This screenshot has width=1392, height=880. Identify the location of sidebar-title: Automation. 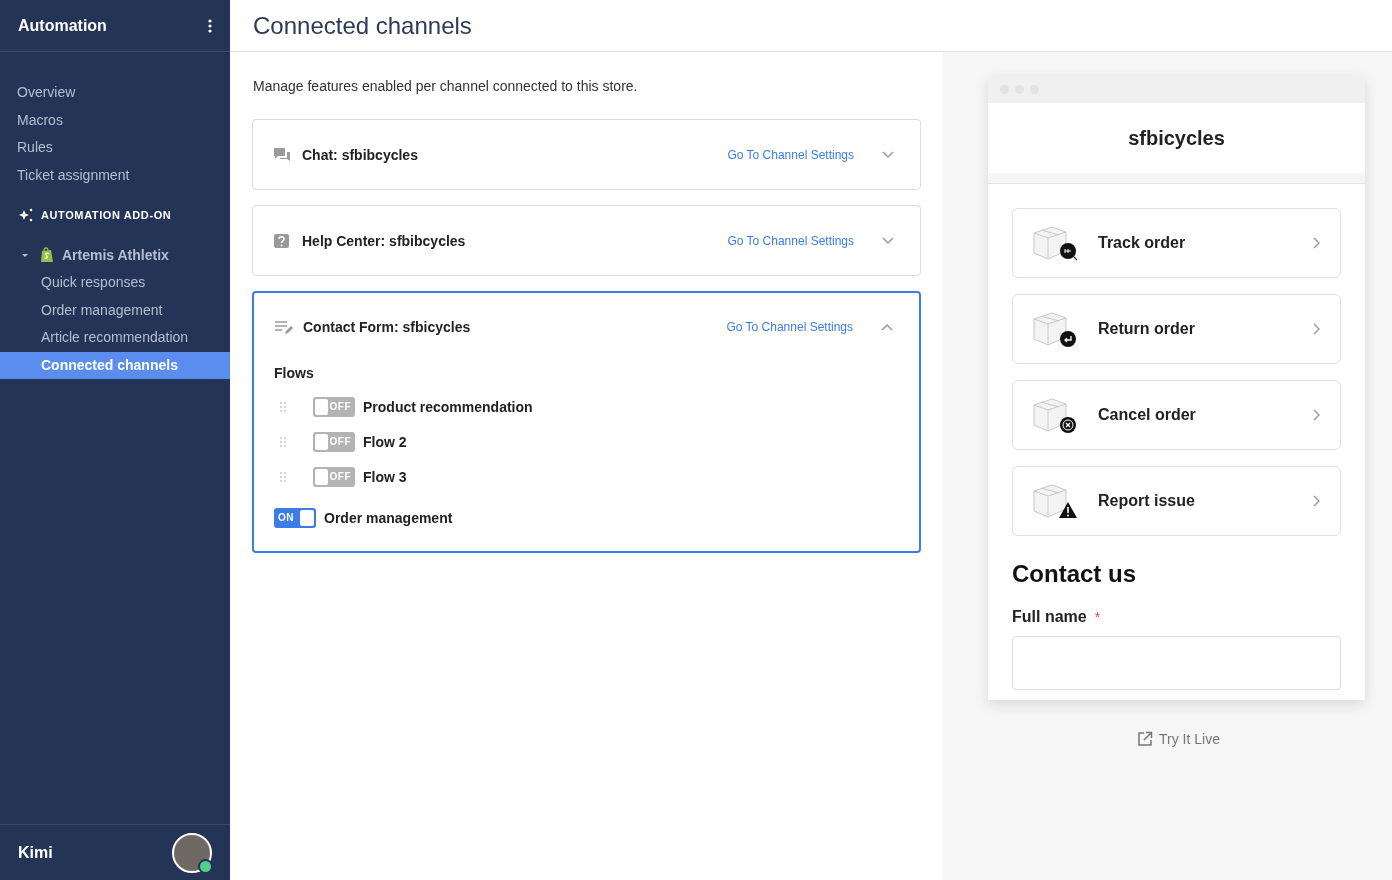
(62, 25).